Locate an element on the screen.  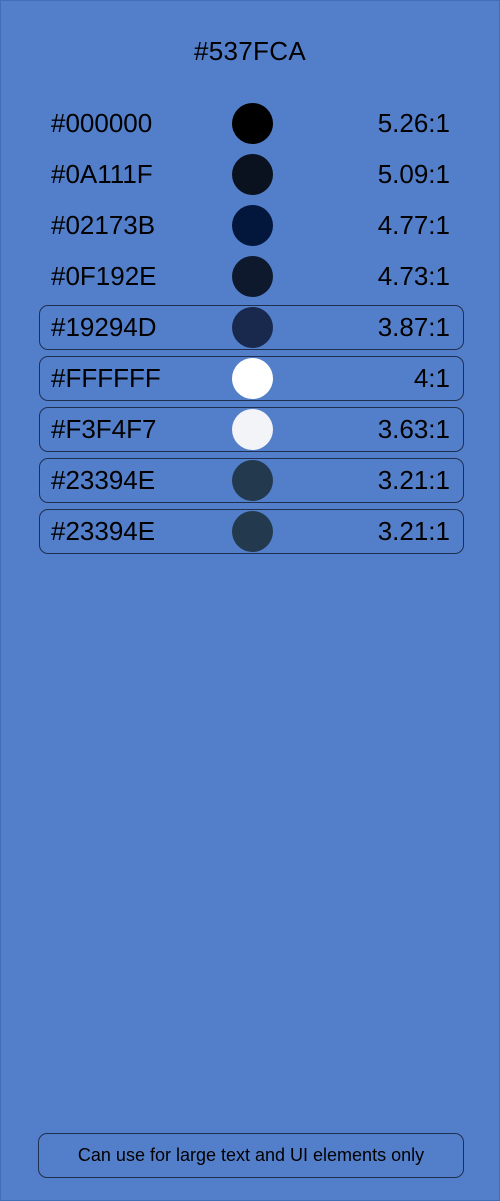
contrast-row: #F3F4F7 3.63:1 is located at coordinates (251, 429).